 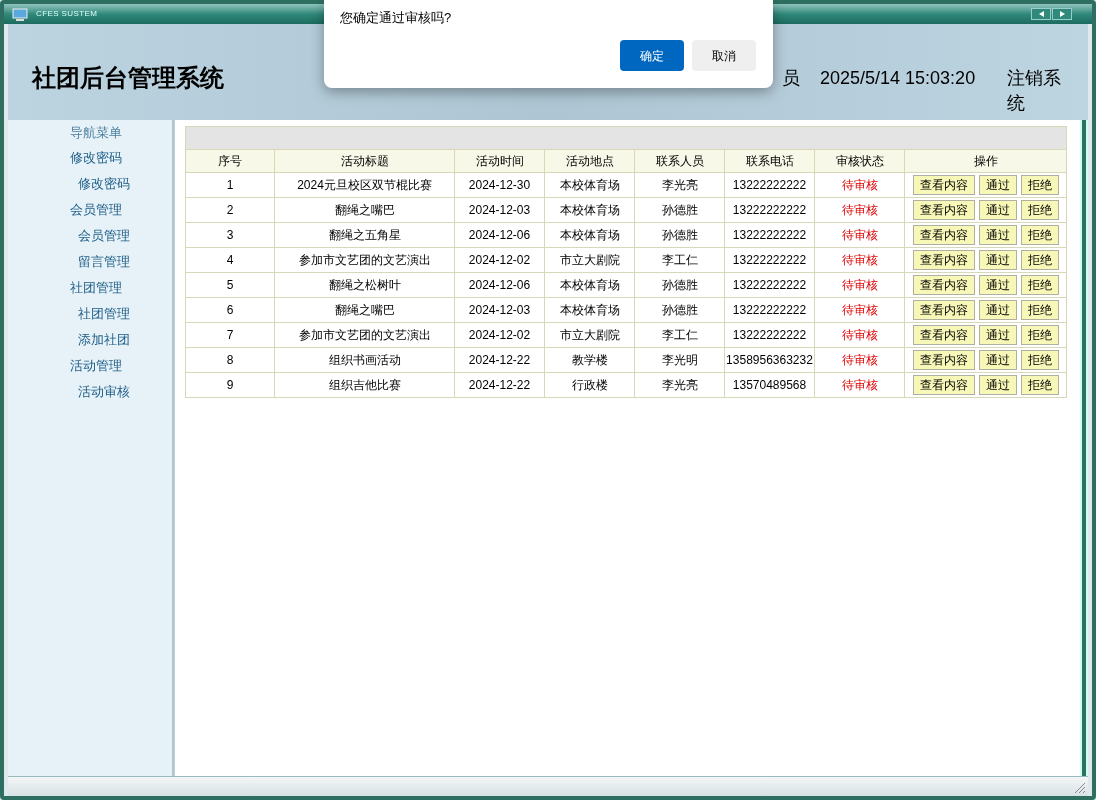 What do you see at coordinates (96, 209) in the screenshot?
I see `menu-group: 会员管理` at bounding box center [96, 209].